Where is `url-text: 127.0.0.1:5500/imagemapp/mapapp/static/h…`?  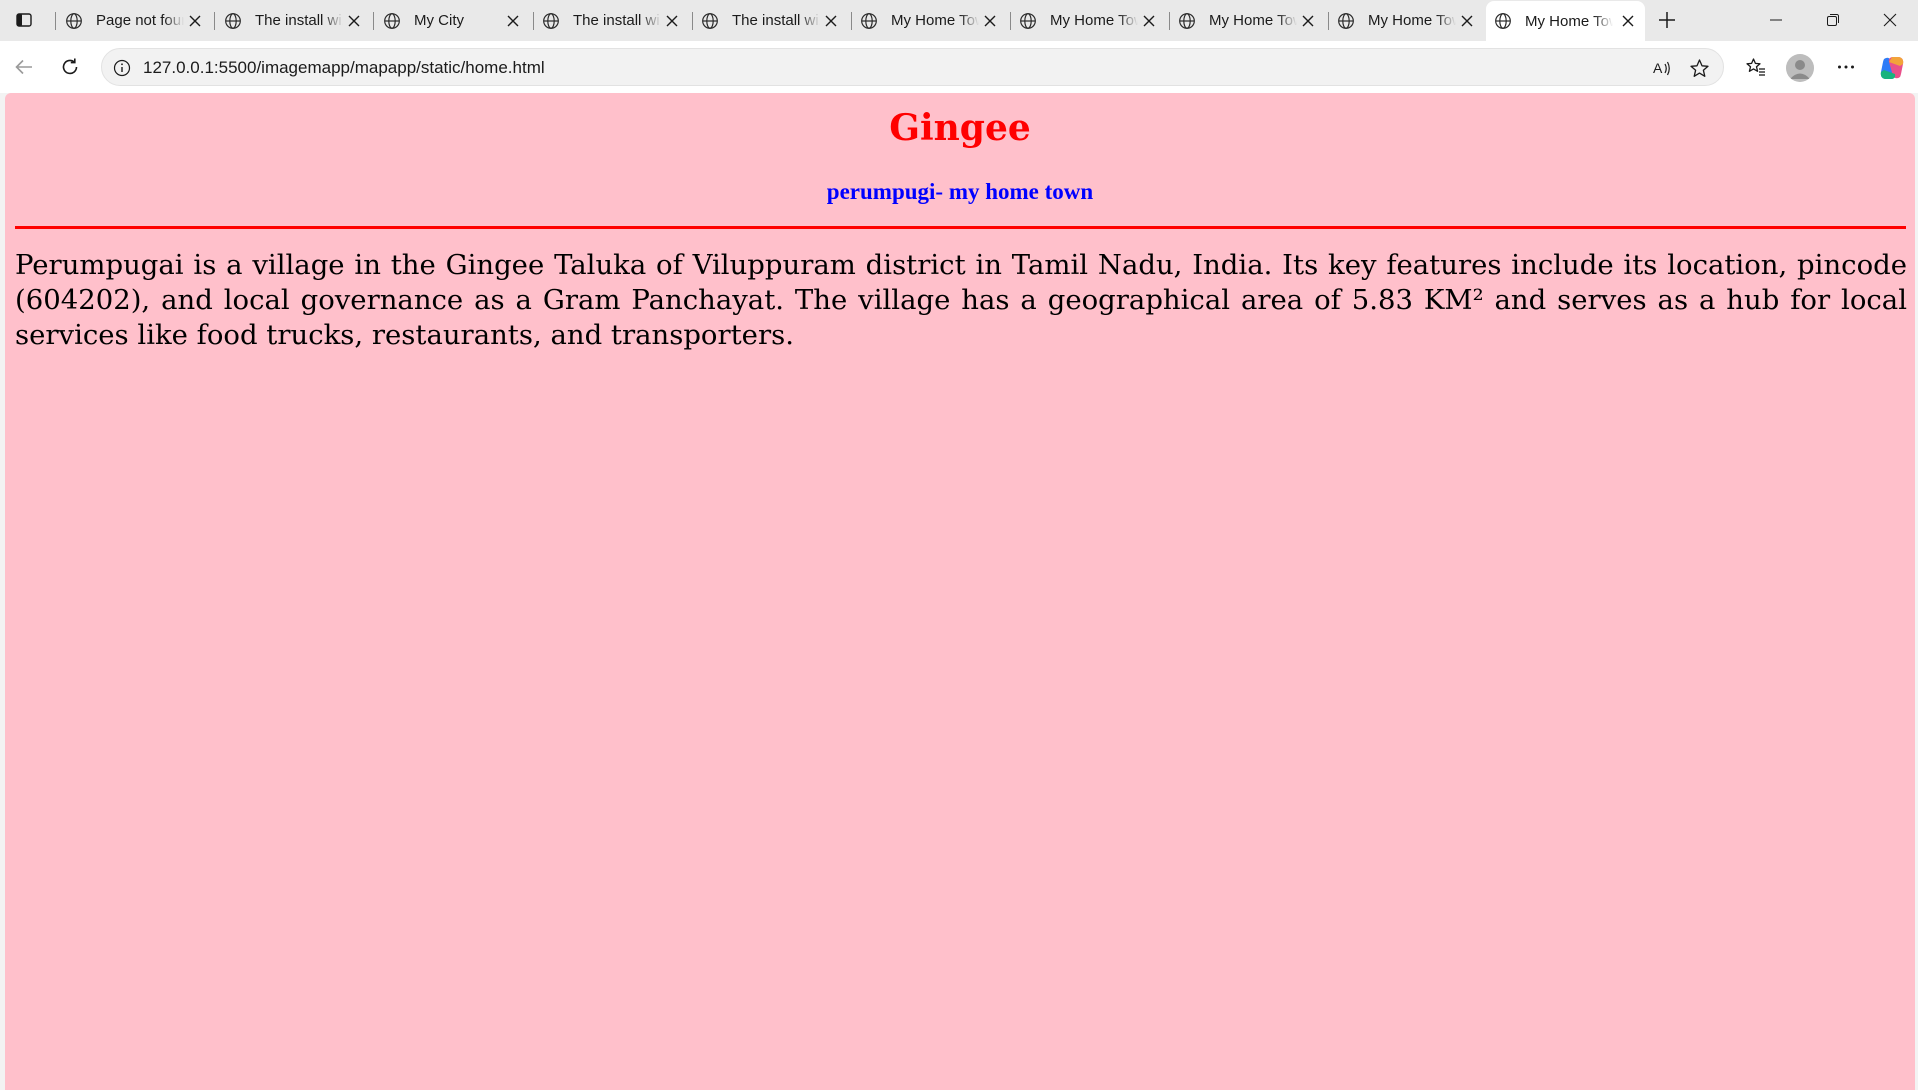
url-text: 127.0.0.1:5500/imagemapp/mapapp/static/h… is located at coordinates (344, 68).